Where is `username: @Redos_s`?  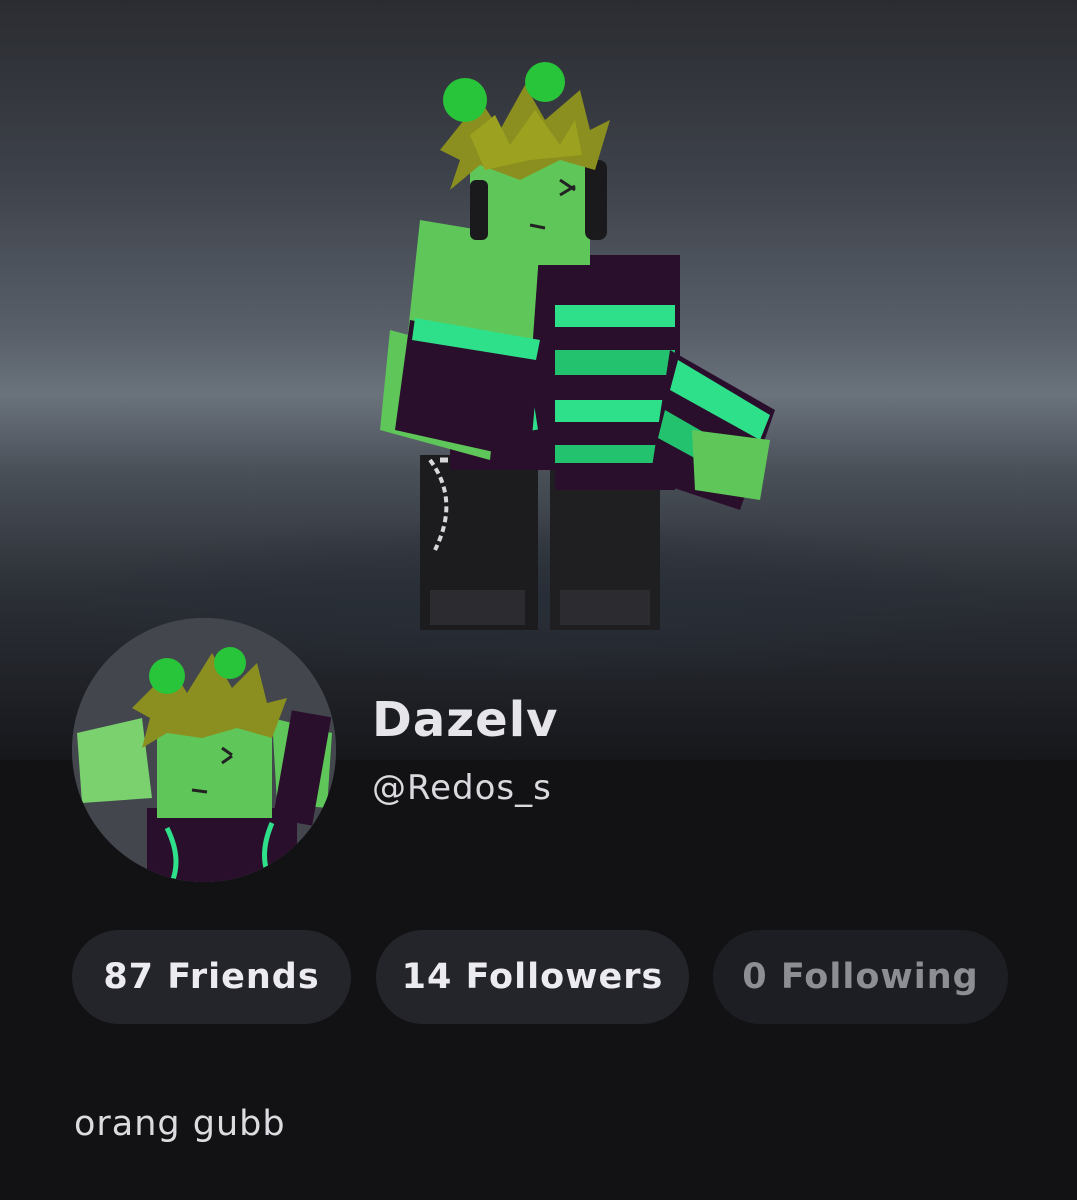
username: @Redos_s is located at coordinates (462, 788).